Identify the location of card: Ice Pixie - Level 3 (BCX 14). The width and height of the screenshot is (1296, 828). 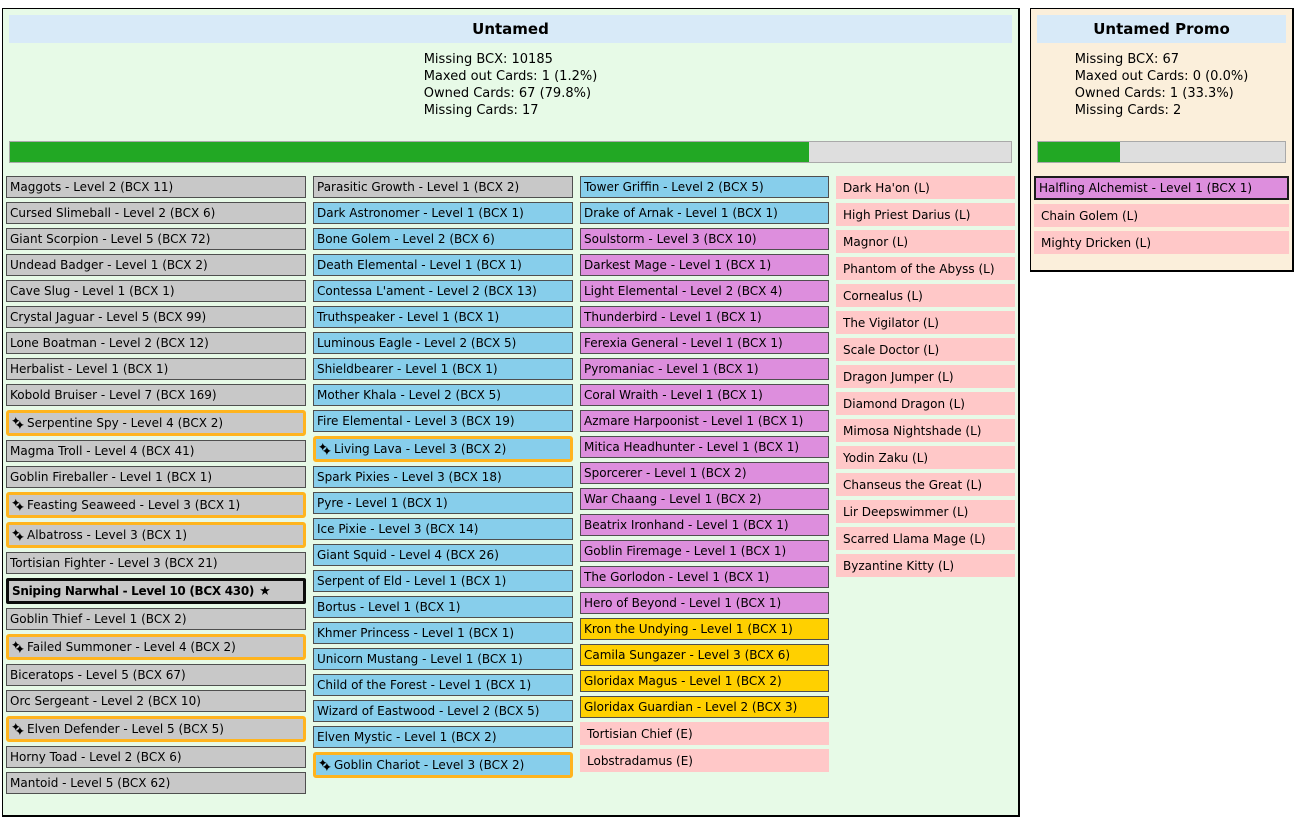
(443, 529).